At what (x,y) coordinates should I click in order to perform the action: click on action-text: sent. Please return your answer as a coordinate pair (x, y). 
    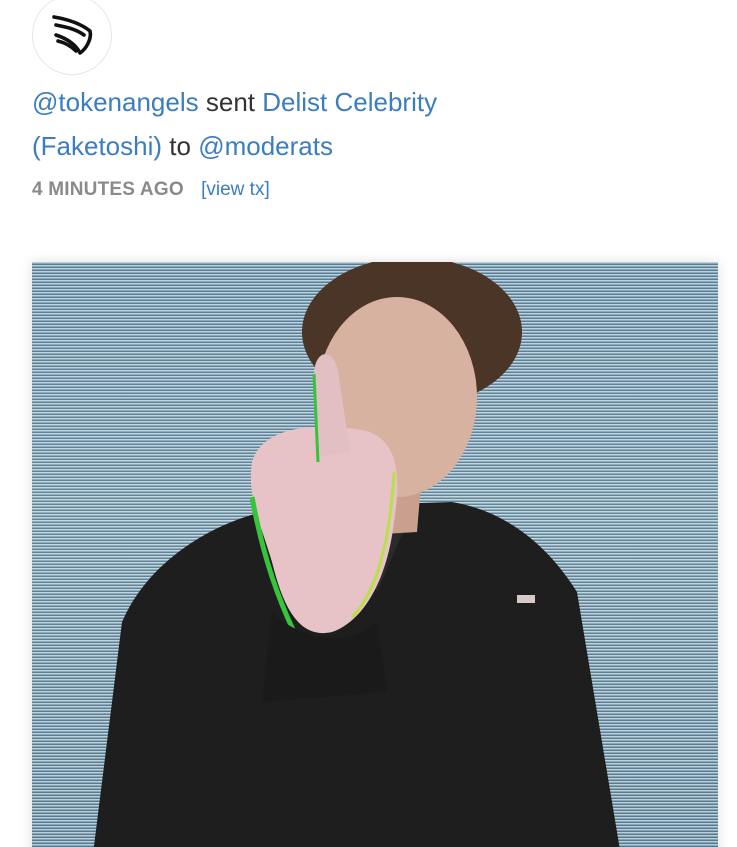
    Looking at the image, I should click on (230, 102).